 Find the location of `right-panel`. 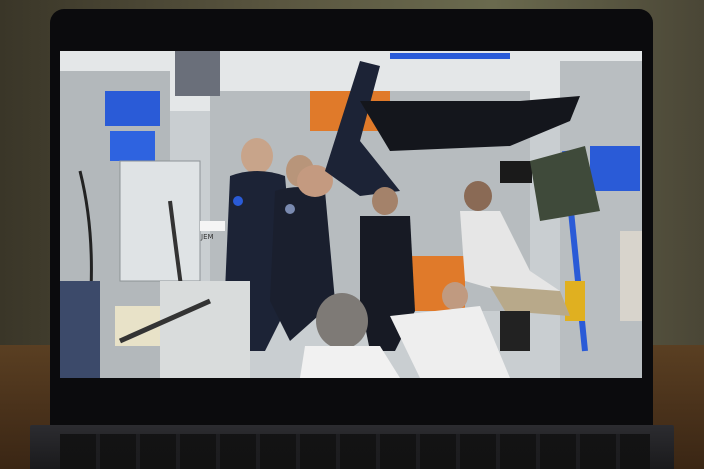

right-panel is located at coordinates (631, 276).